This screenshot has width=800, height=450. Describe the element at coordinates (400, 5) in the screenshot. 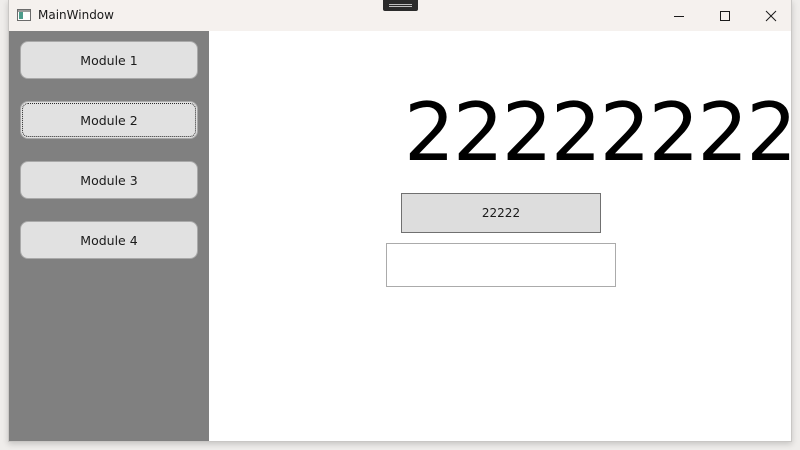

I see `snap-grip-icon` at that location.